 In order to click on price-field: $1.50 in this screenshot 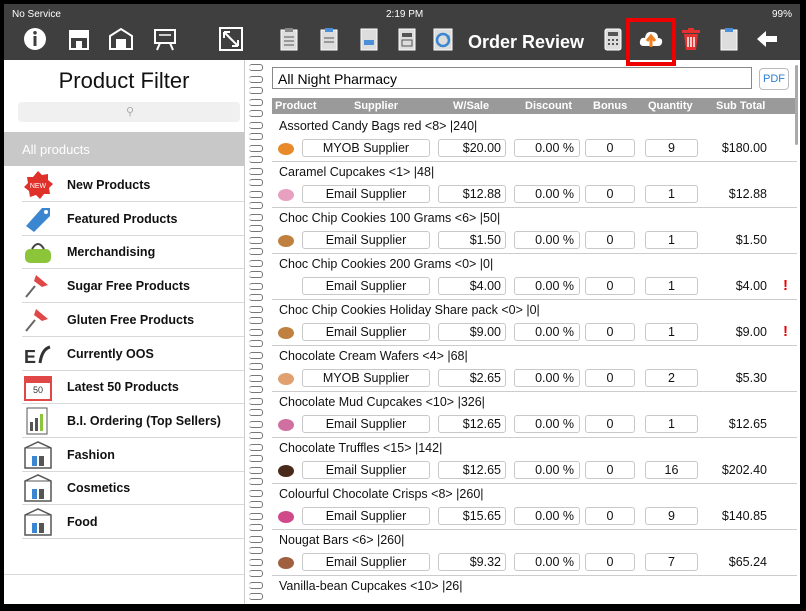, I will do `click(472, 240)`.